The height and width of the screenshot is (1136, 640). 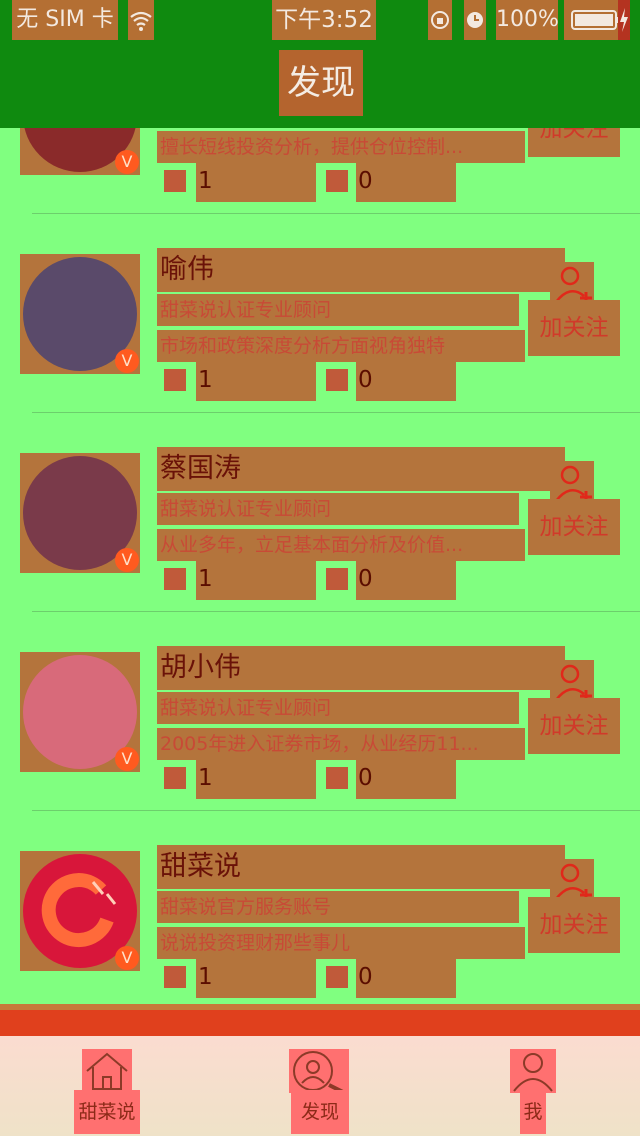 What do you see at coordinates (324, 20) in the screenshot?
I see `status-time: 下午3:52` at bounding box center [324, 20].